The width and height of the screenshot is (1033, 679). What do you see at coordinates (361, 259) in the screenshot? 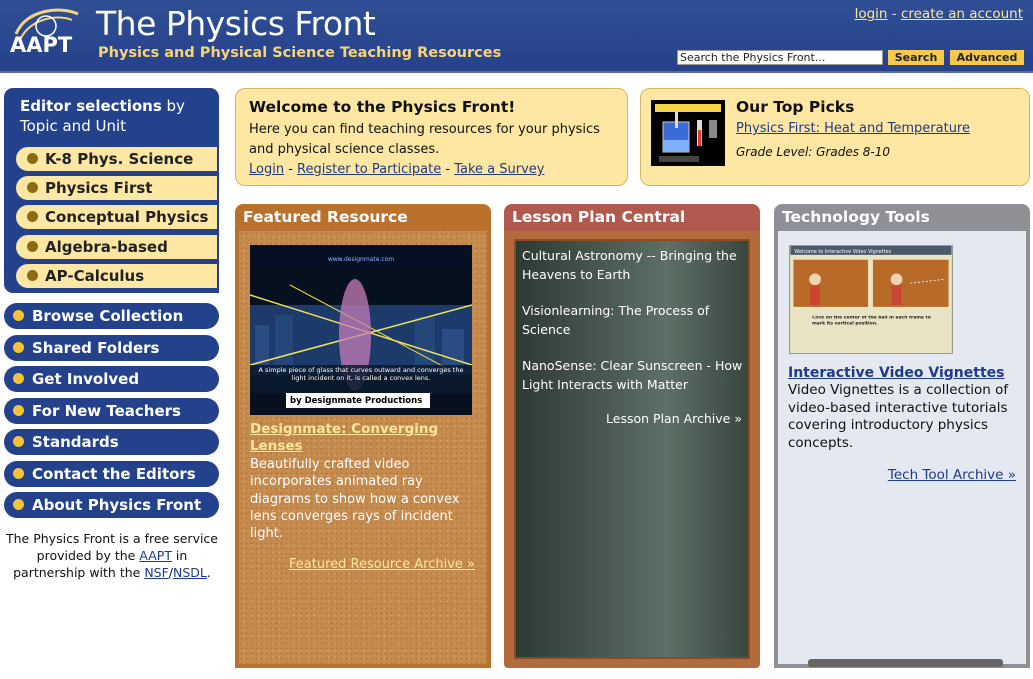
I see `featured-image-url: www.designmate.com` at bounding box center [361, 259].